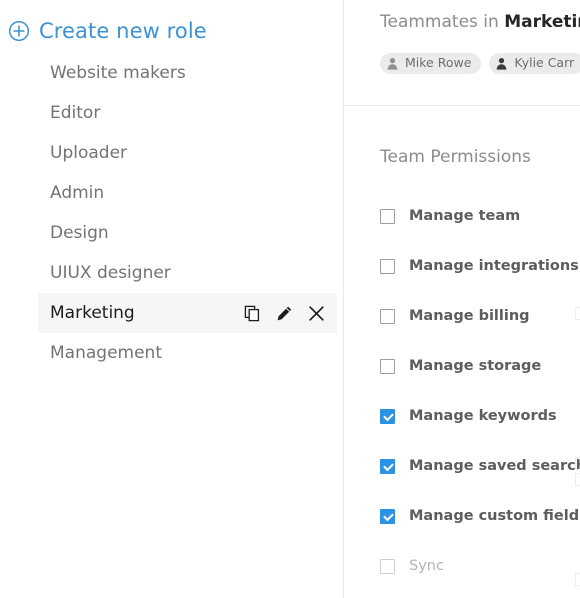  Describe the element at coordinates (92, 312) in the screenshot. I see `role-label: Marketing` at that location.